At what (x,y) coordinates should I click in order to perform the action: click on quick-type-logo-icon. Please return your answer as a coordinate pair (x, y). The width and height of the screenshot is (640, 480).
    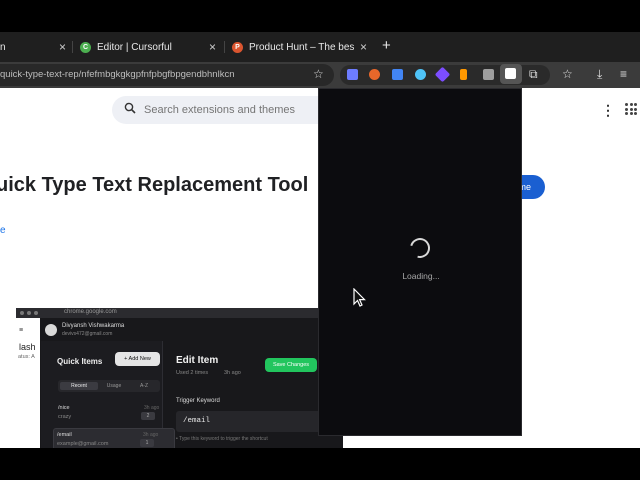
    Looking at the image, I should click on (510, 73).